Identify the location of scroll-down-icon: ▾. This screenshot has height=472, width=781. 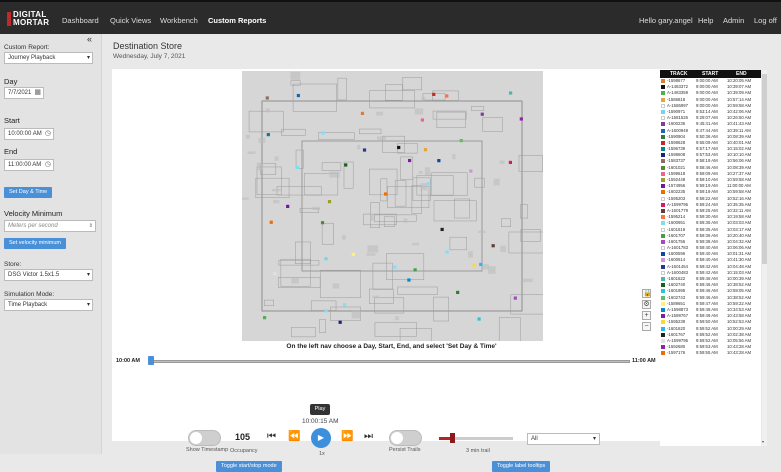
(763, 441).